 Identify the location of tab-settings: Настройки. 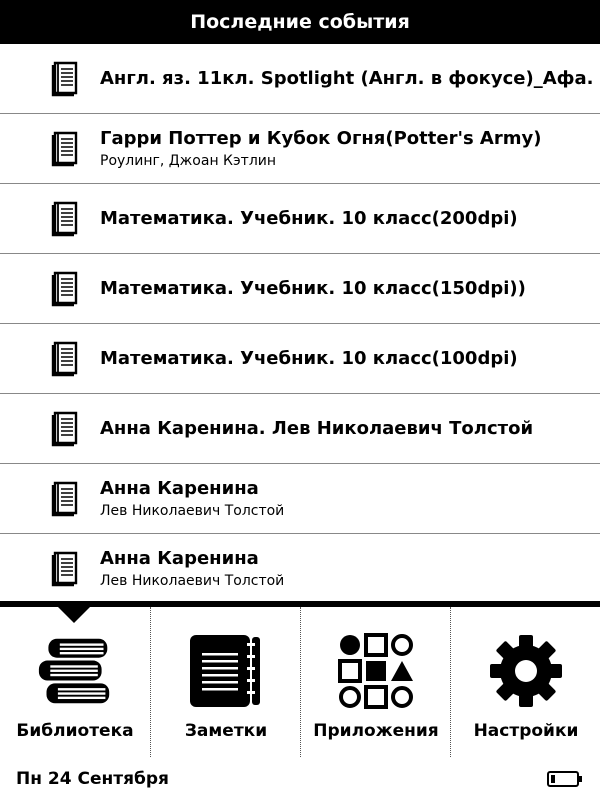
(525, 682).